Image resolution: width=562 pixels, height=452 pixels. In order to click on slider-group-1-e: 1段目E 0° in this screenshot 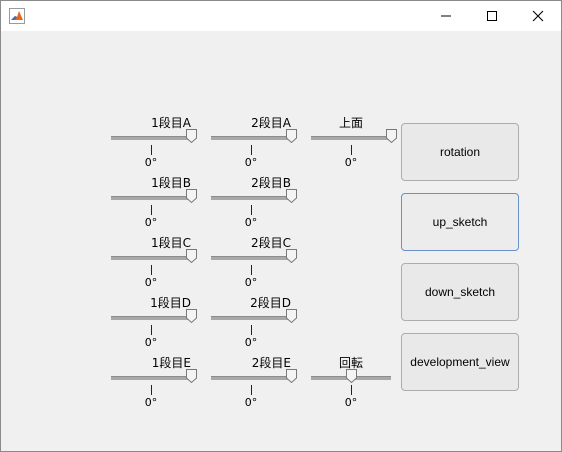, I will do `click(154, 386)`.